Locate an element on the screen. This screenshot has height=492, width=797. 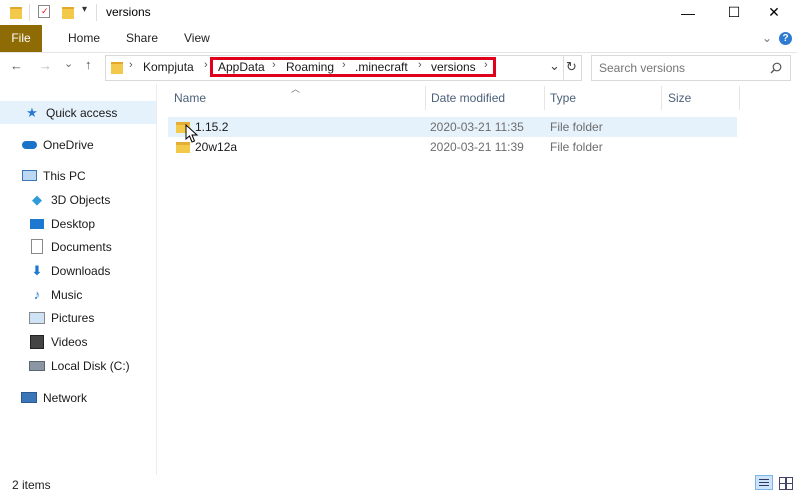
star-icon: ★ is located at coordinates (32, 112).